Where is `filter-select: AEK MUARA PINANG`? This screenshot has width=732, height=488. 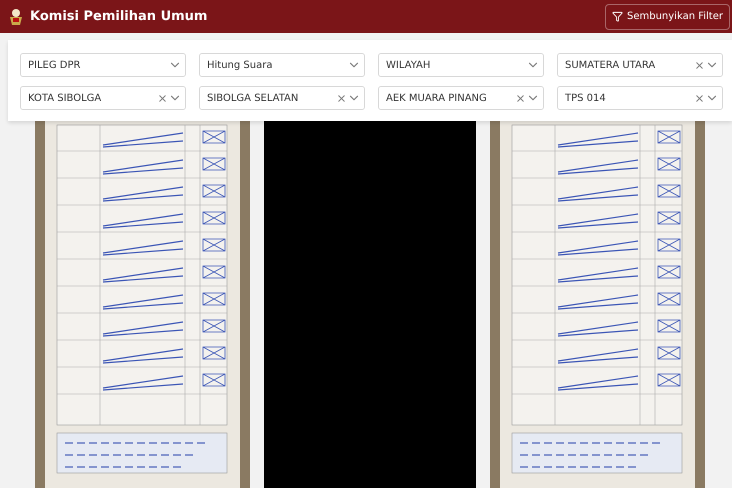
filter-select: AEK MUARA PINANG is located at coordinates (461, 98).